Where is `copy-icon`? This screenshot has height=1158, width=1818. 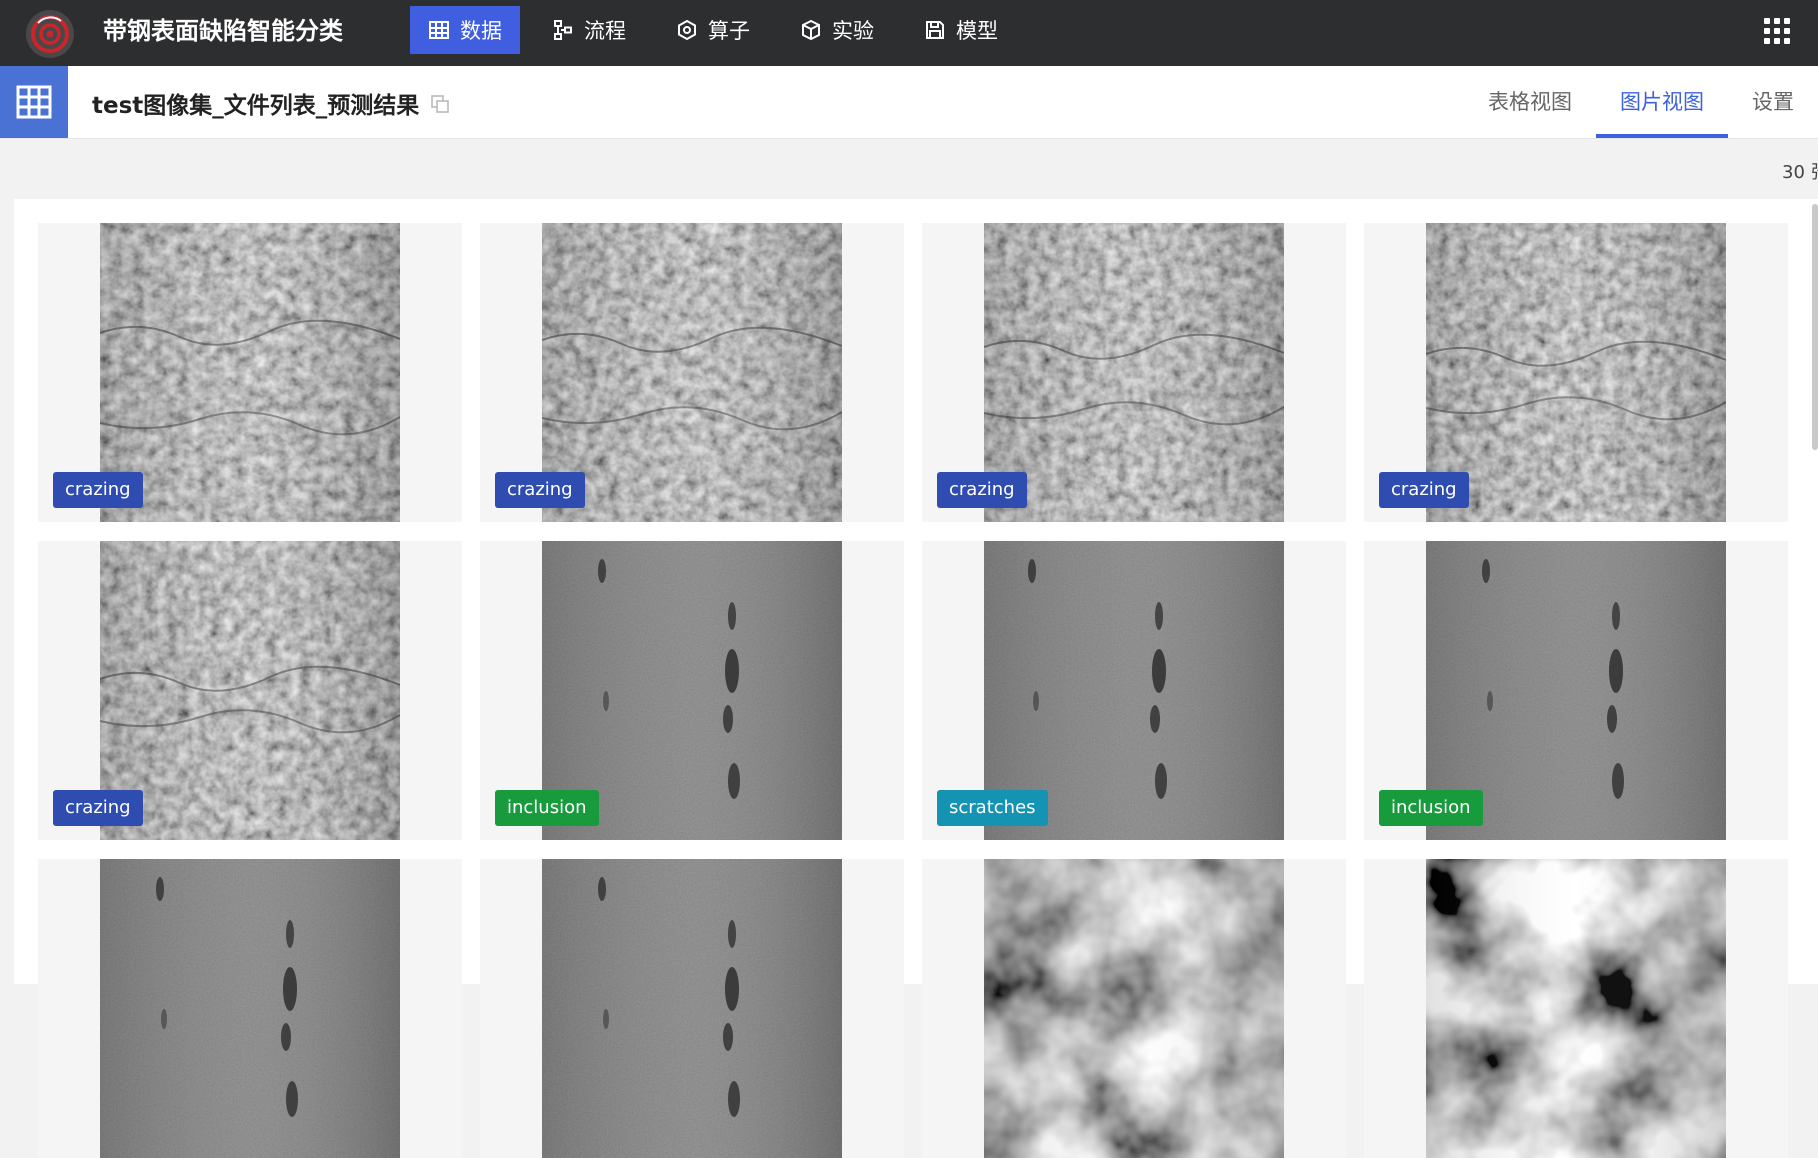
copy-icon is located at coordinates (440, 106).